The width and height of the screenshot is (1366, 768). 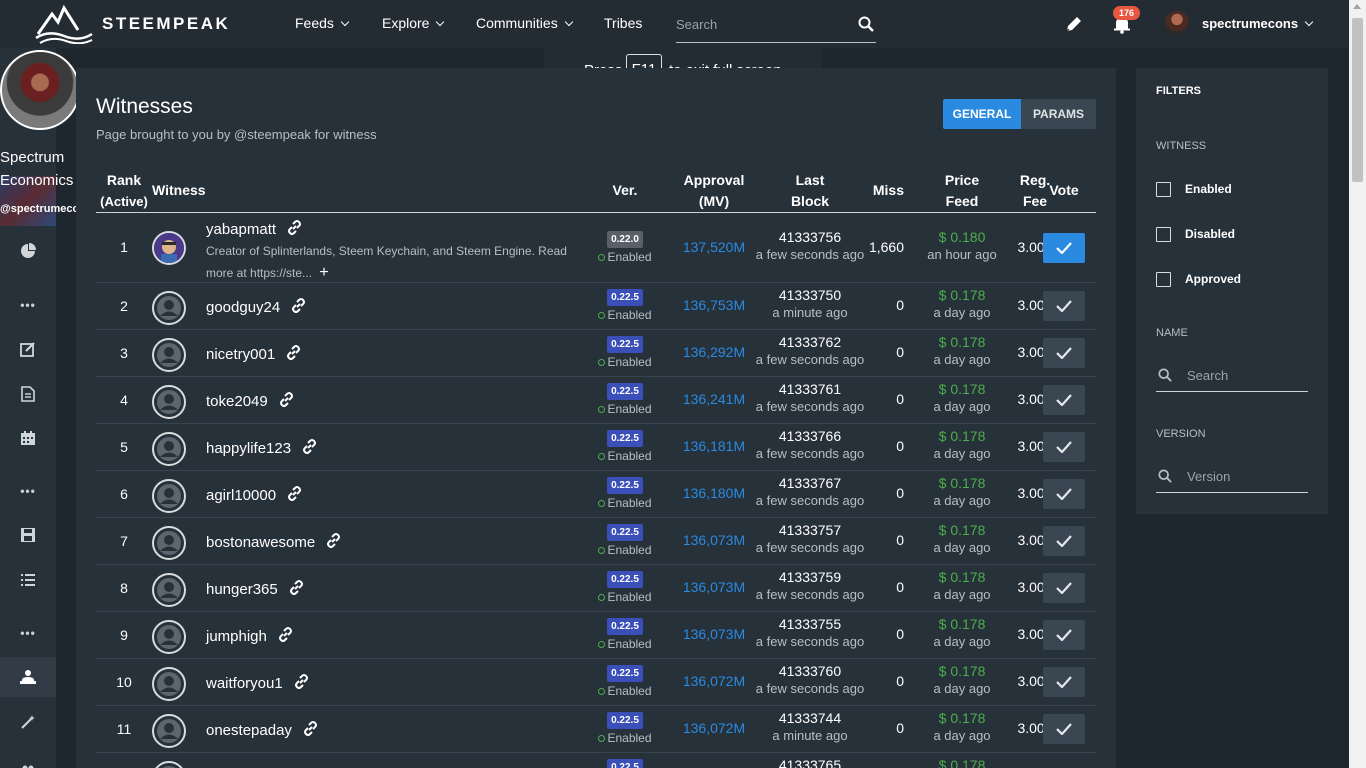 What do you see at coordinates (1163, 279) in the screenshot?
I see `filter-approved-checkbox` at bounding box center [1163, 279].